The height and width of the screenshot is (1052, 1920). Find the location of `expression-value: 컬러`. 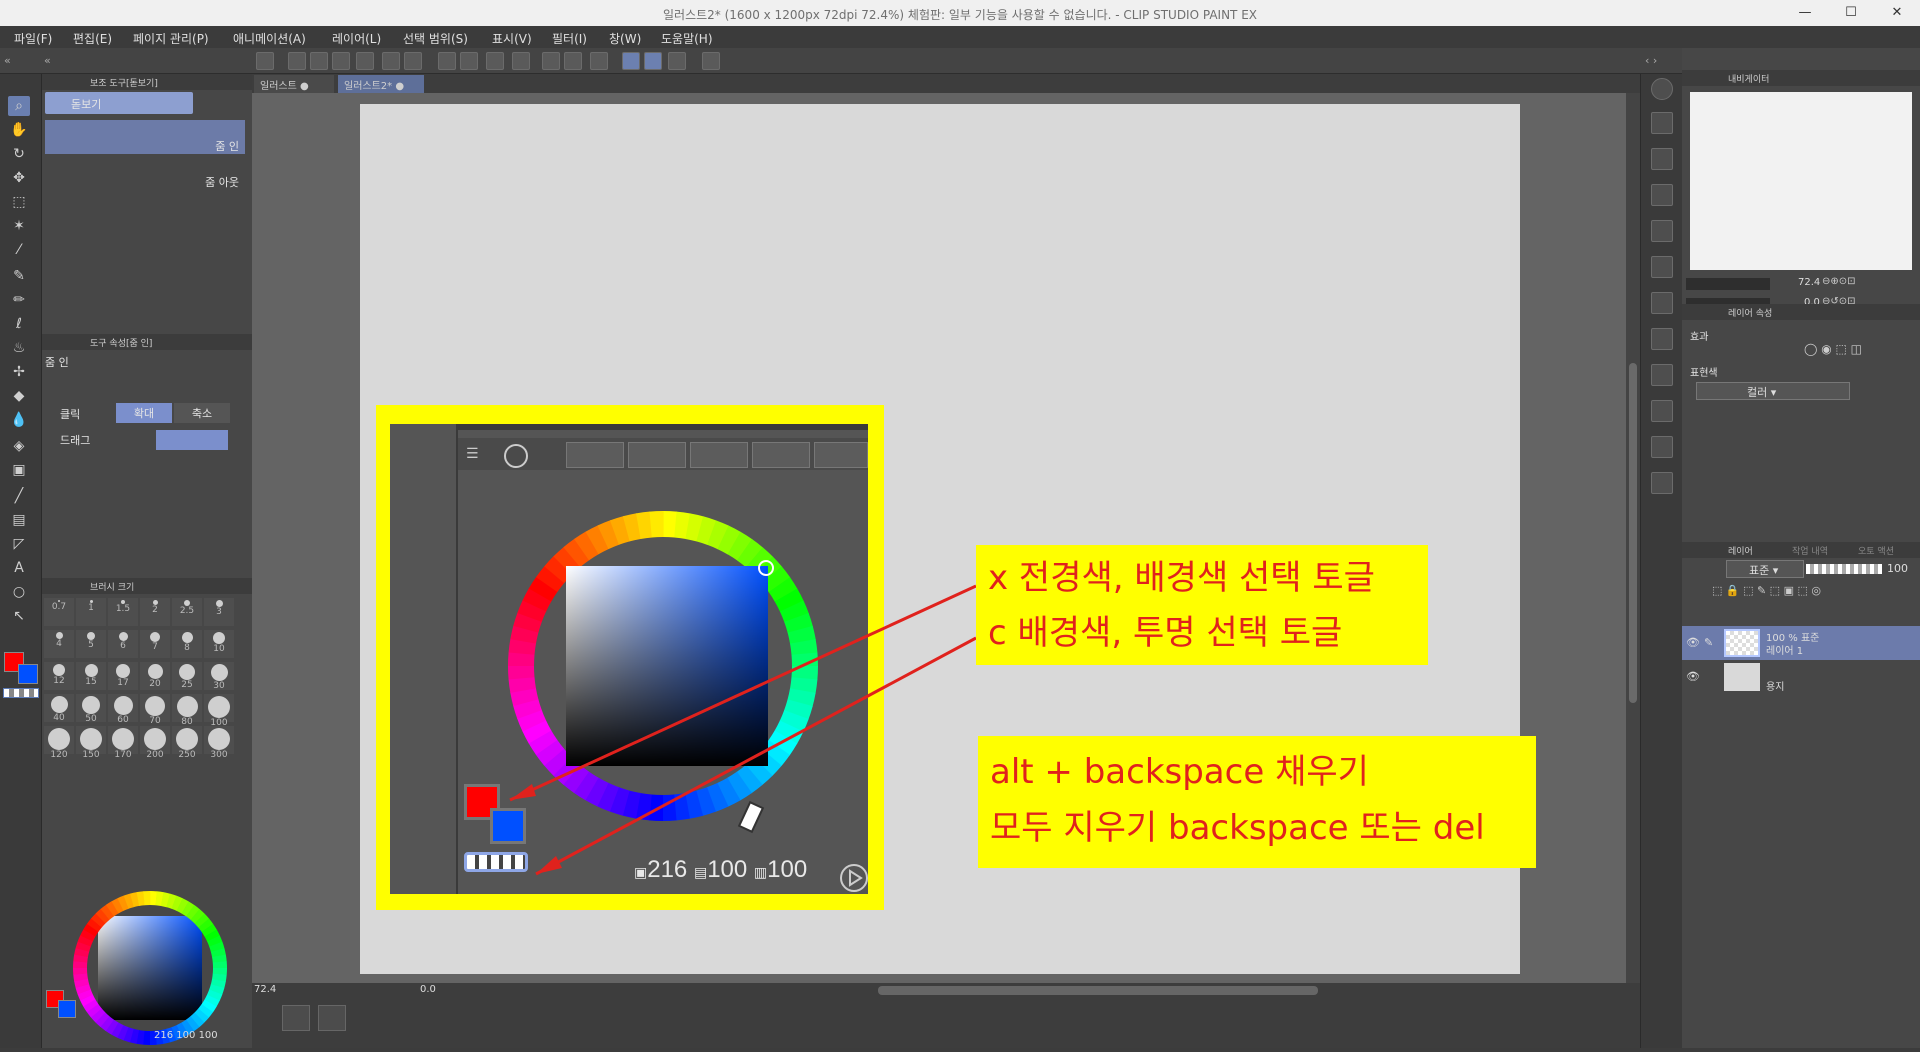

expression-value: 컬러 is located at coordinates (1757, 392).